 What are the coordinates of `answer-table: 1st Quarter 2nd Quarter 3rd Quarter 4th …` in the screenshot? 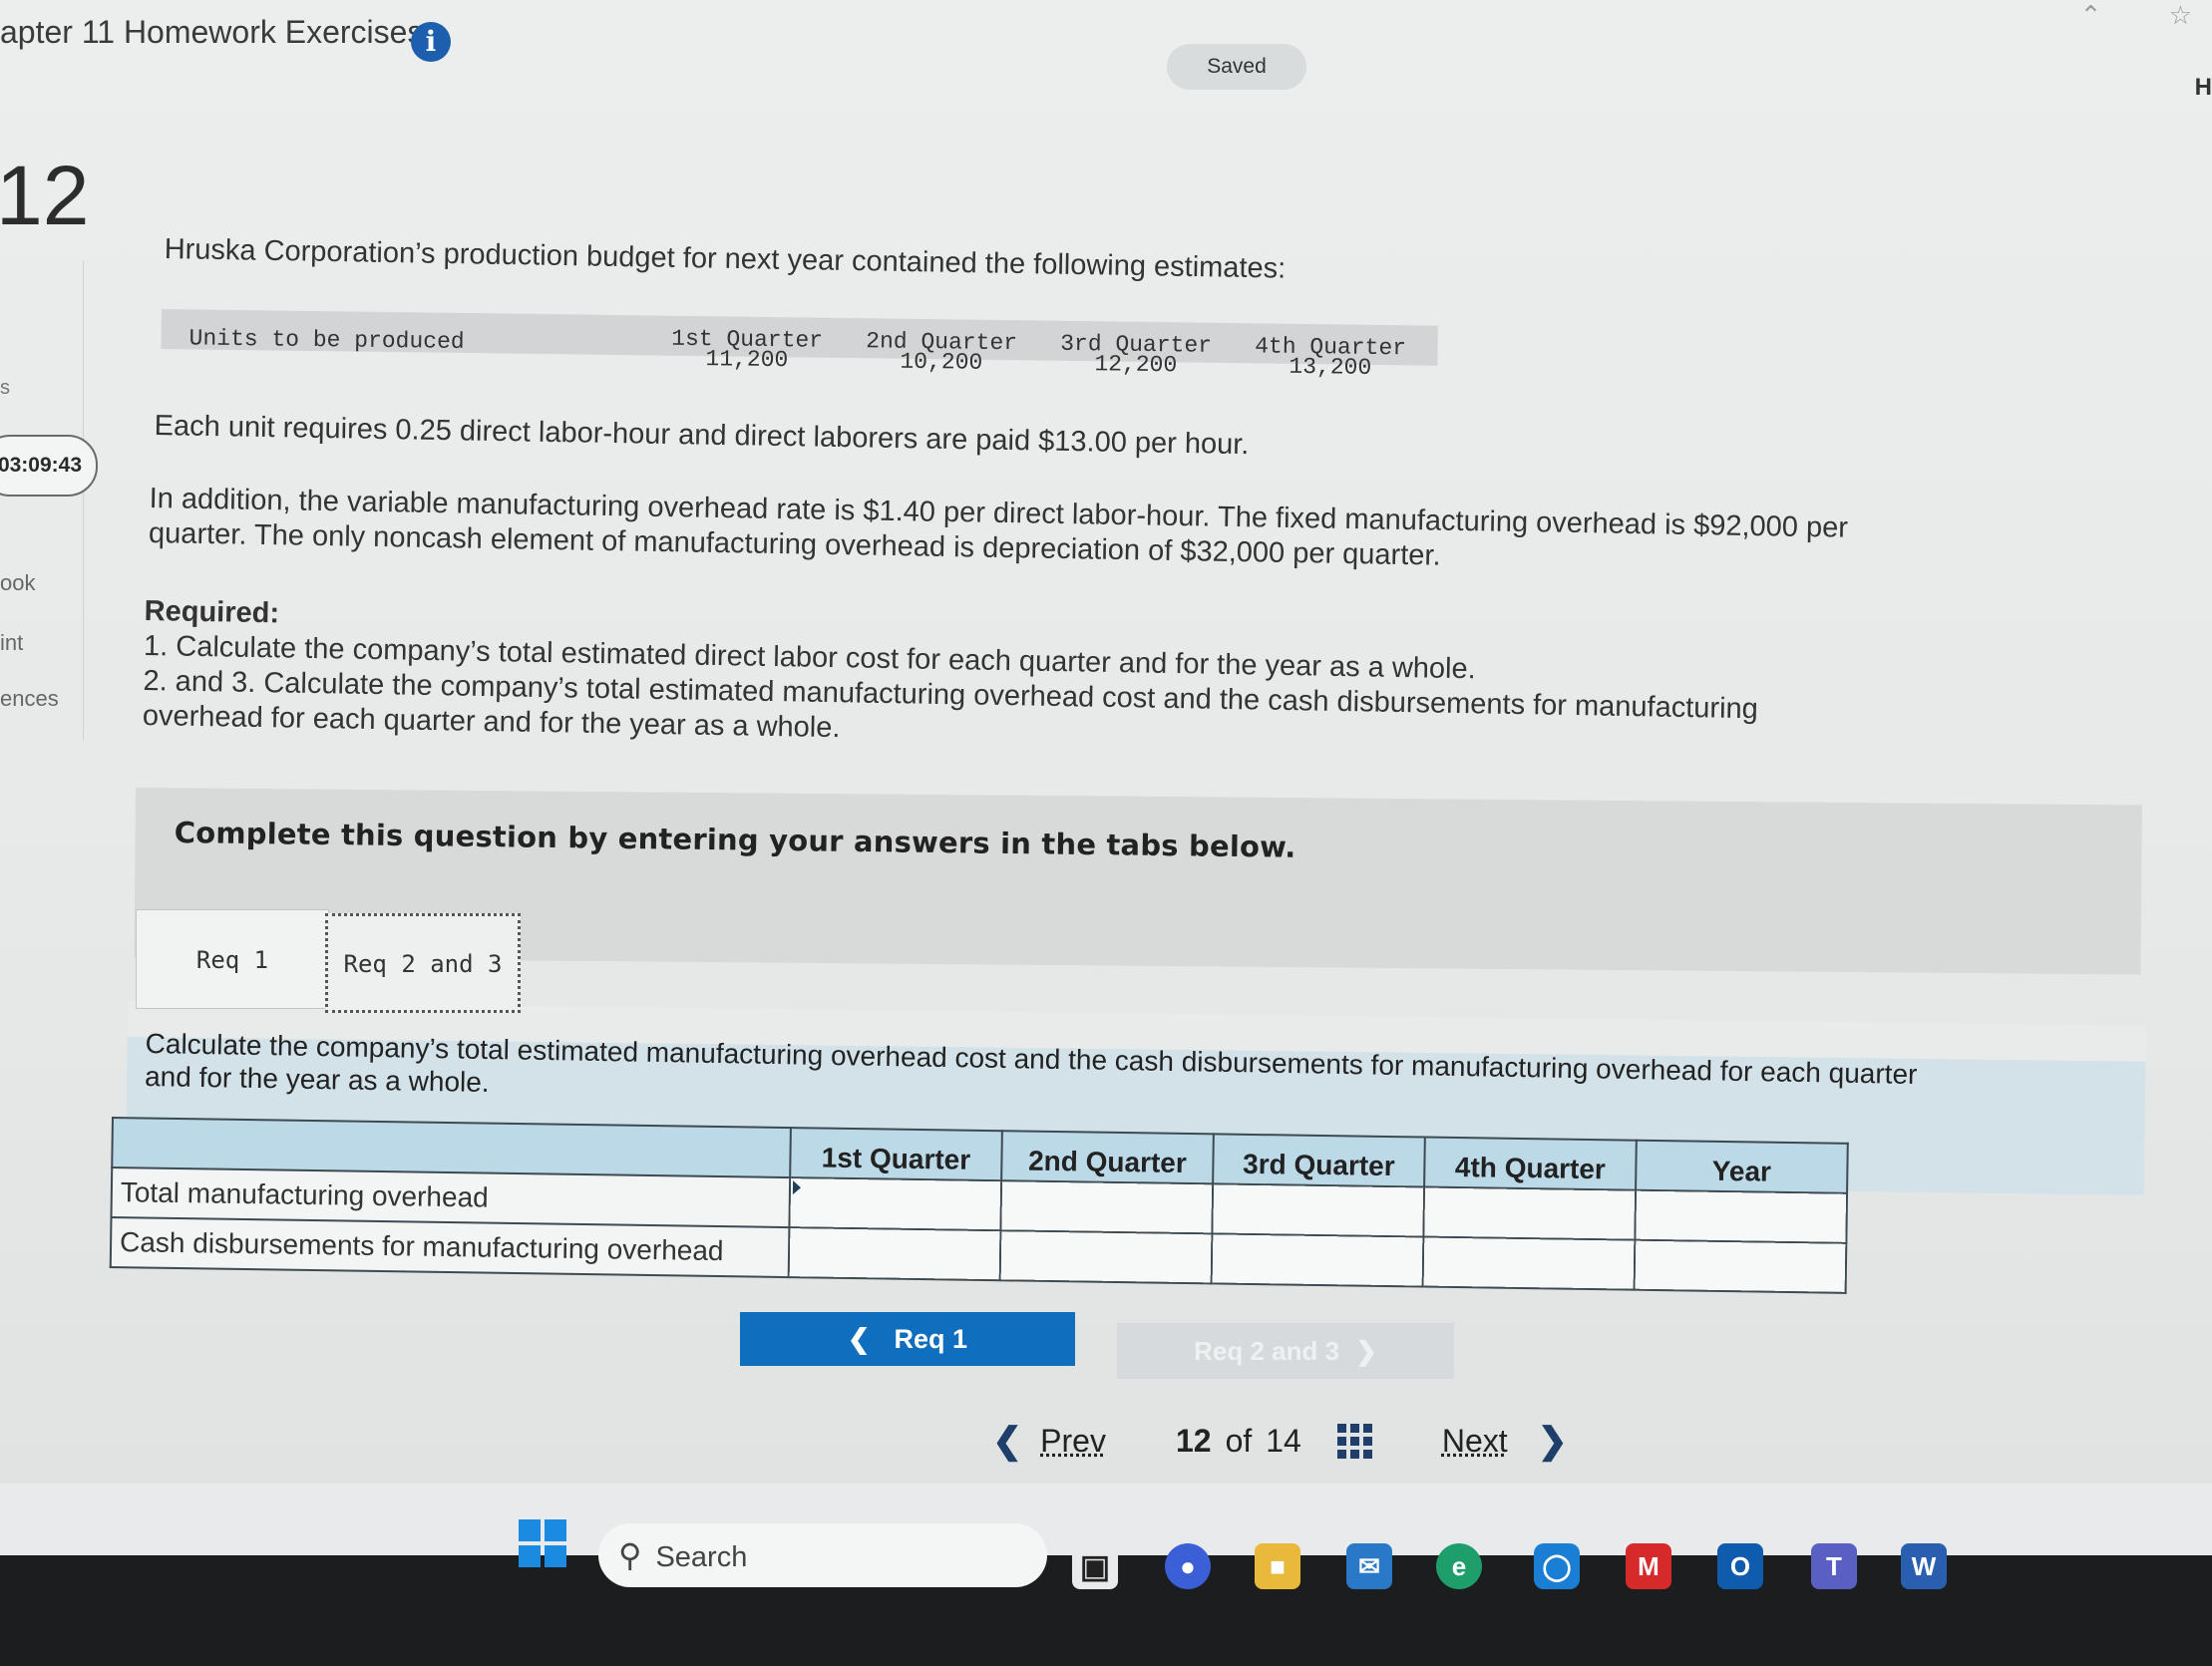 It's located at (979, 1205).